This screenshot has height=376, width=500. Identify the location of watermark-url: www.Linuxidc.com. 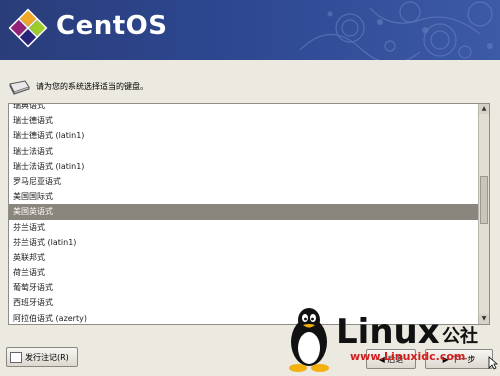
(408, 356).